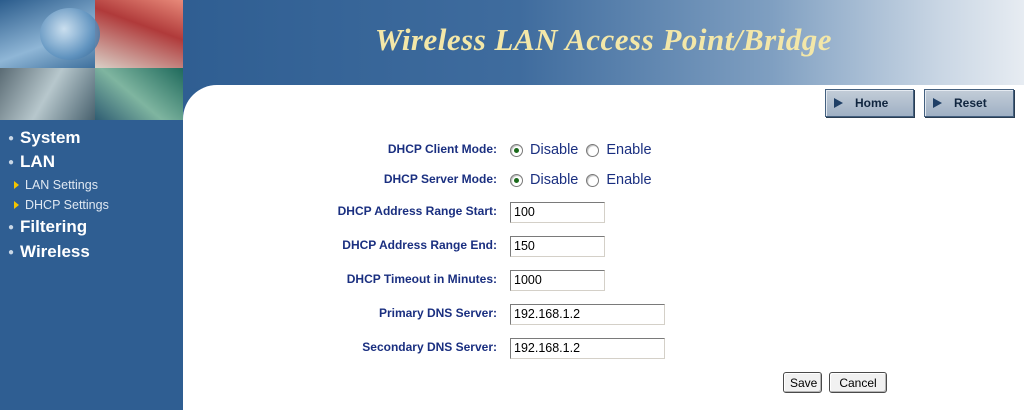 The height and width of the screenshot is (410, 1024). What do you see at coordinates (544, 180) in the screenshot?
I see `dhcp-server-disable-radio: Disable` at bounding box center [544, 180].